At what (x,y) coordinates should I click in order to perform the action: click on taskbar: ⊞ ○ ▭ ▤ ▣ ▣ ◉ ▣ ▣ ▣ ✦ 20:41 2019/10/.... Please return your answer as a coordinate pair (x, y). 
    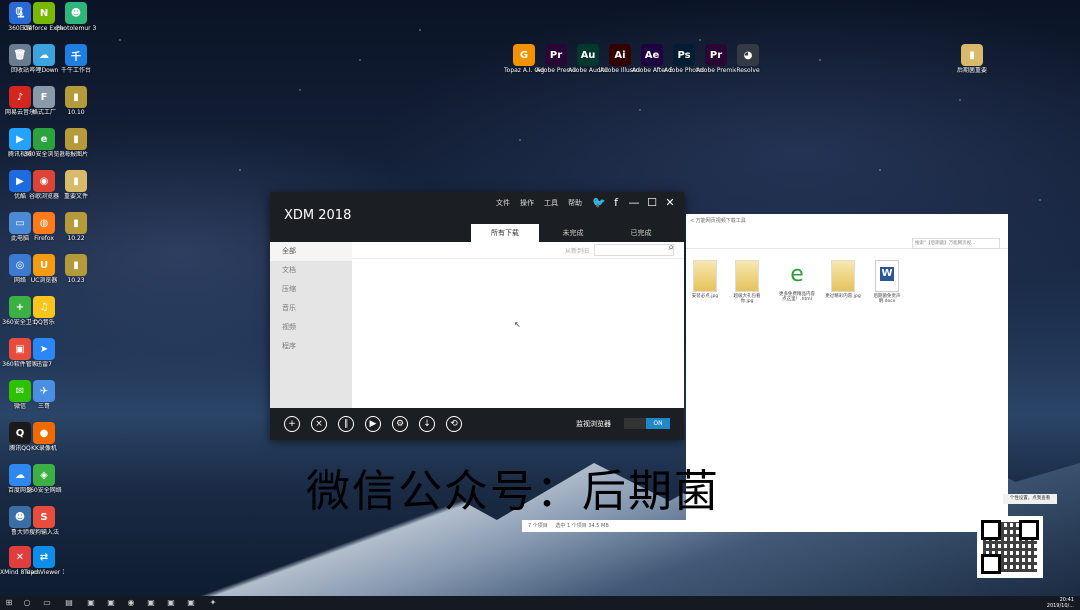
    Looking at the image, I should click on (540, 603).